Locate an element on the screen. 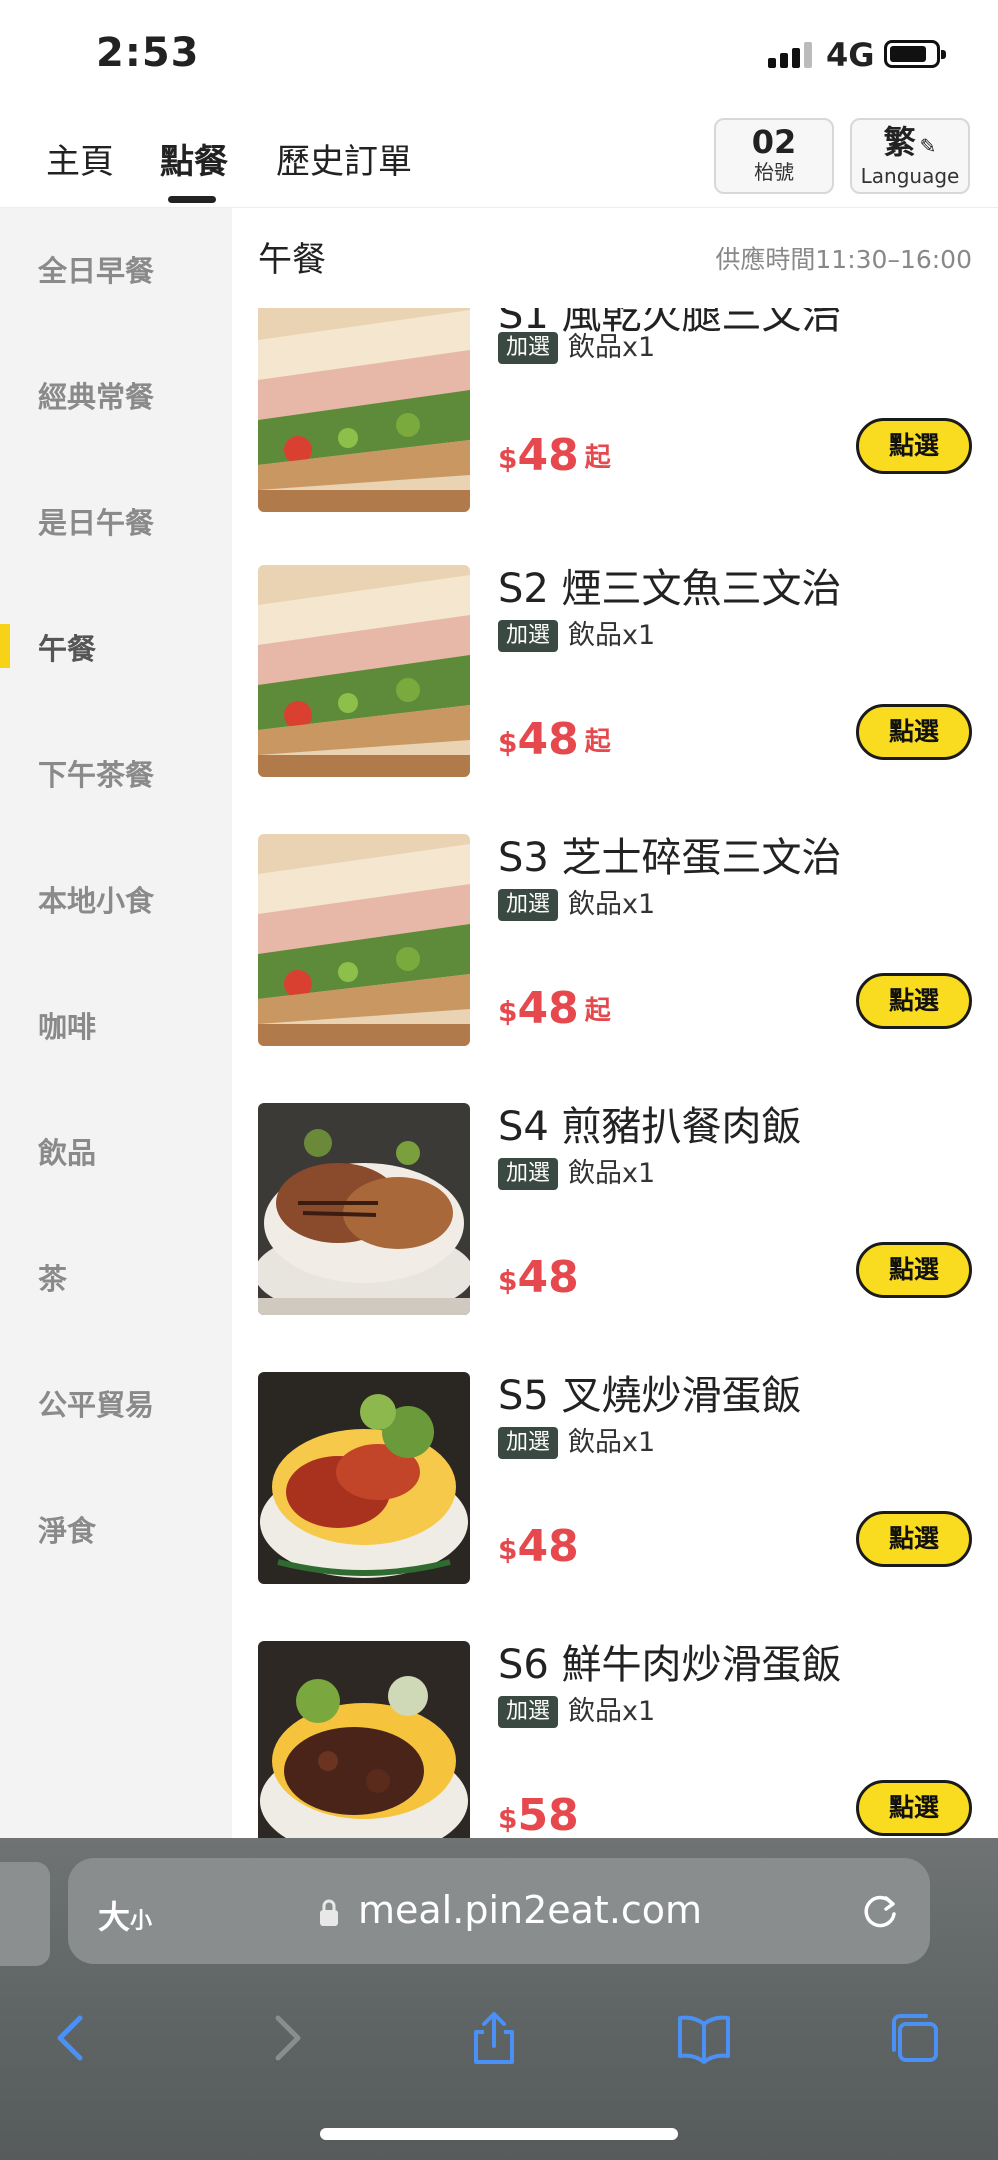 The image size is (998, 2160). lock-icon is located at coordinates (329, 1912).